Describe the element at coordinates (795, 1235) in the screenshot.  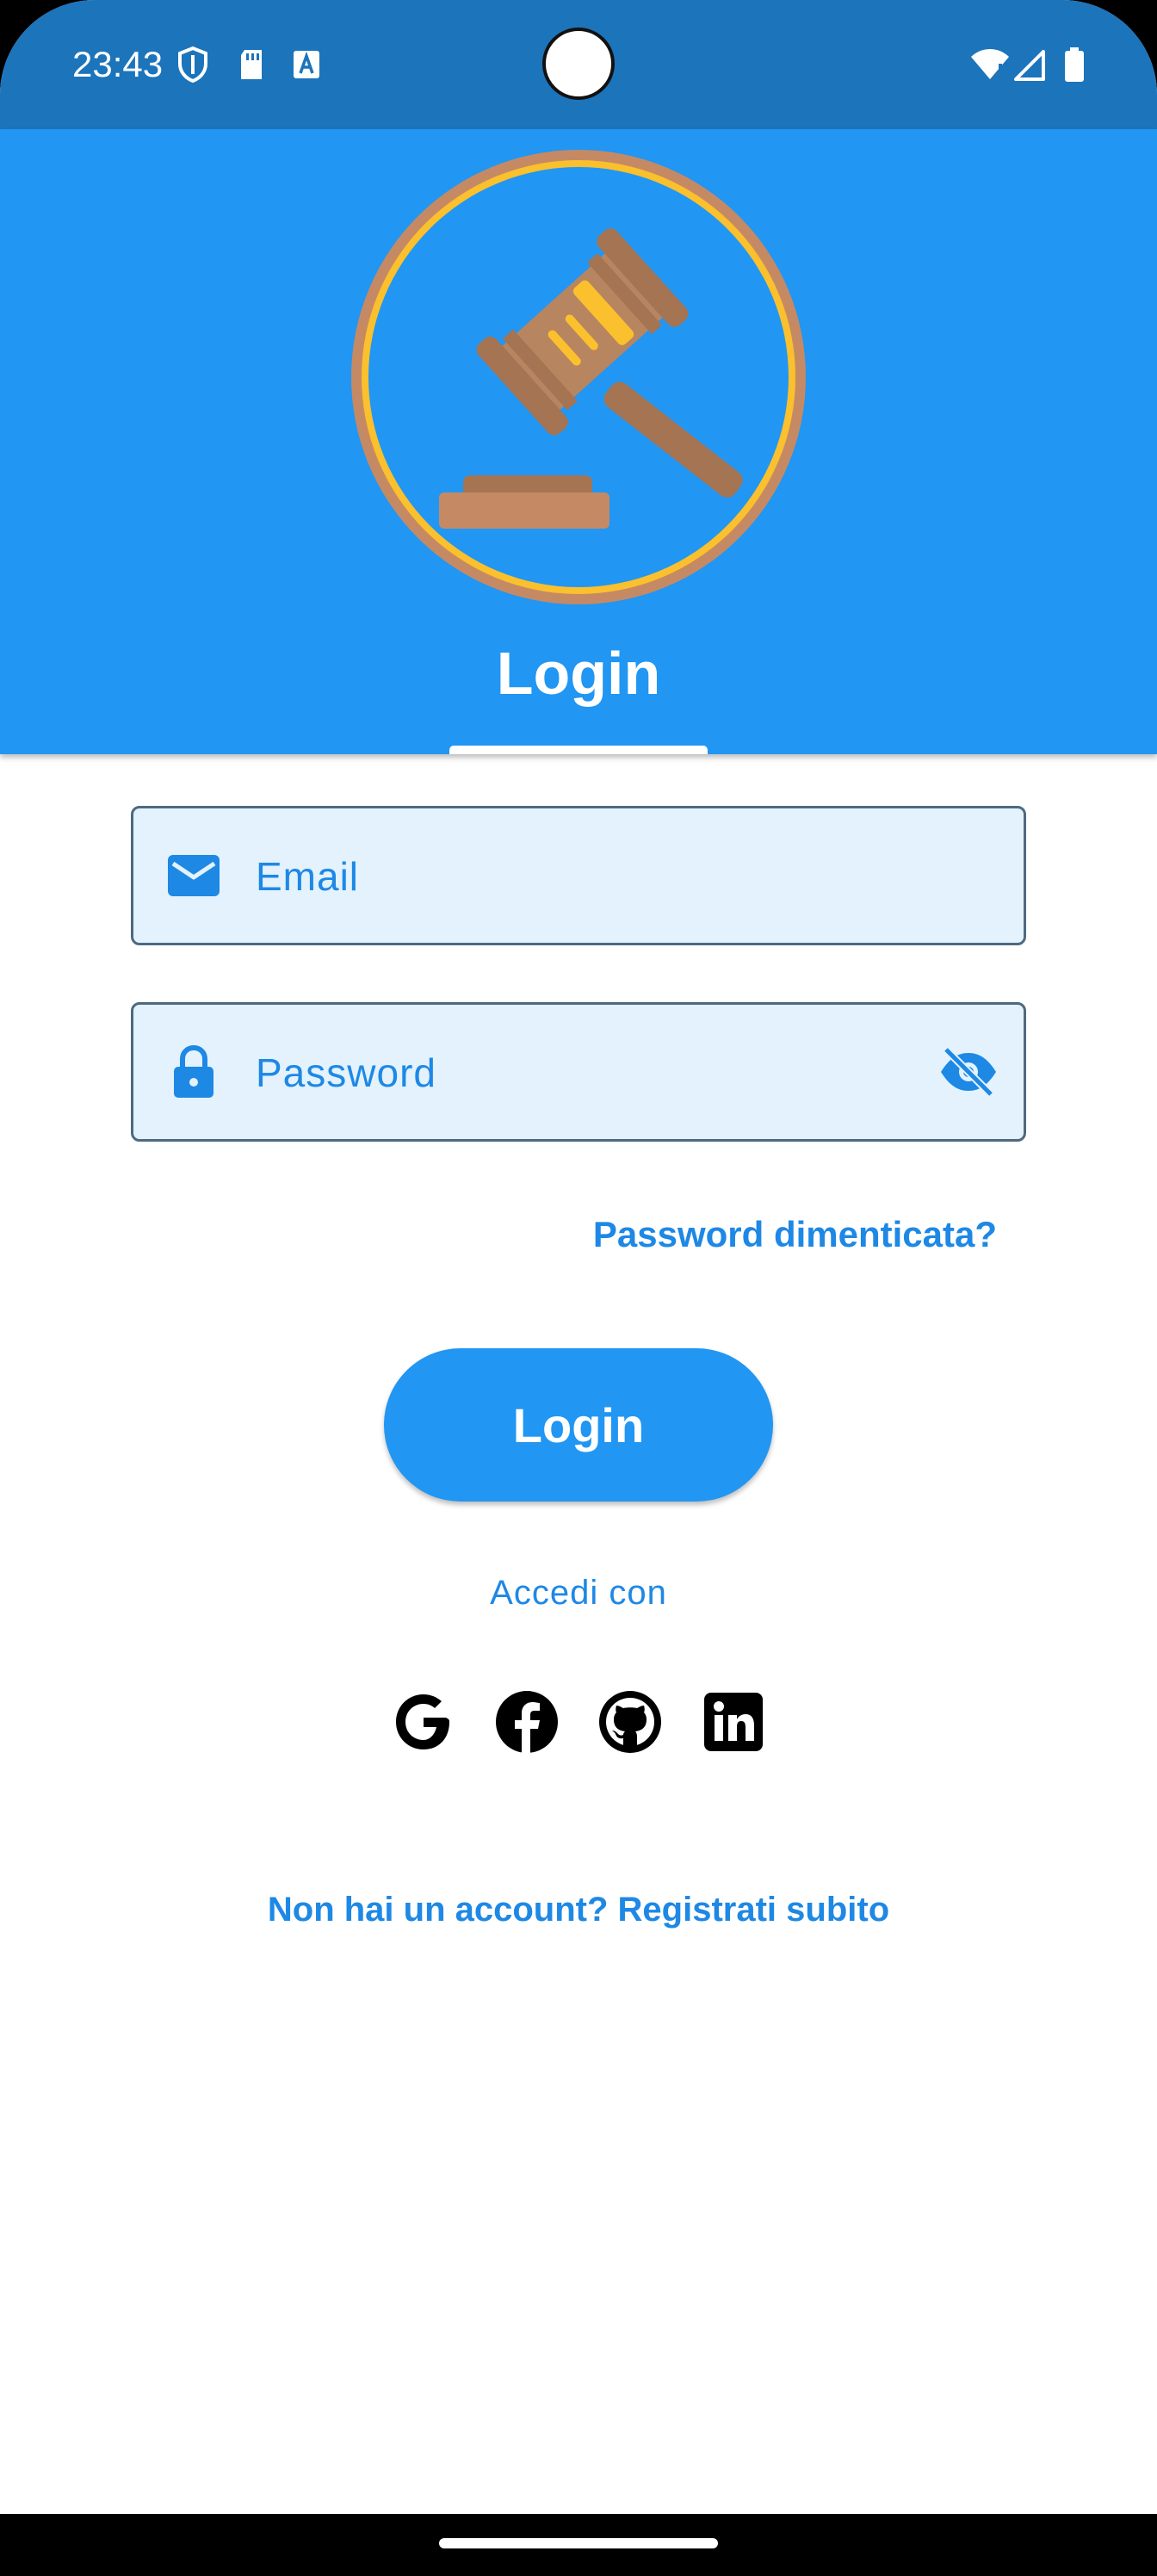
I see `forgot-password-link: Password dimenticata?` at that location.